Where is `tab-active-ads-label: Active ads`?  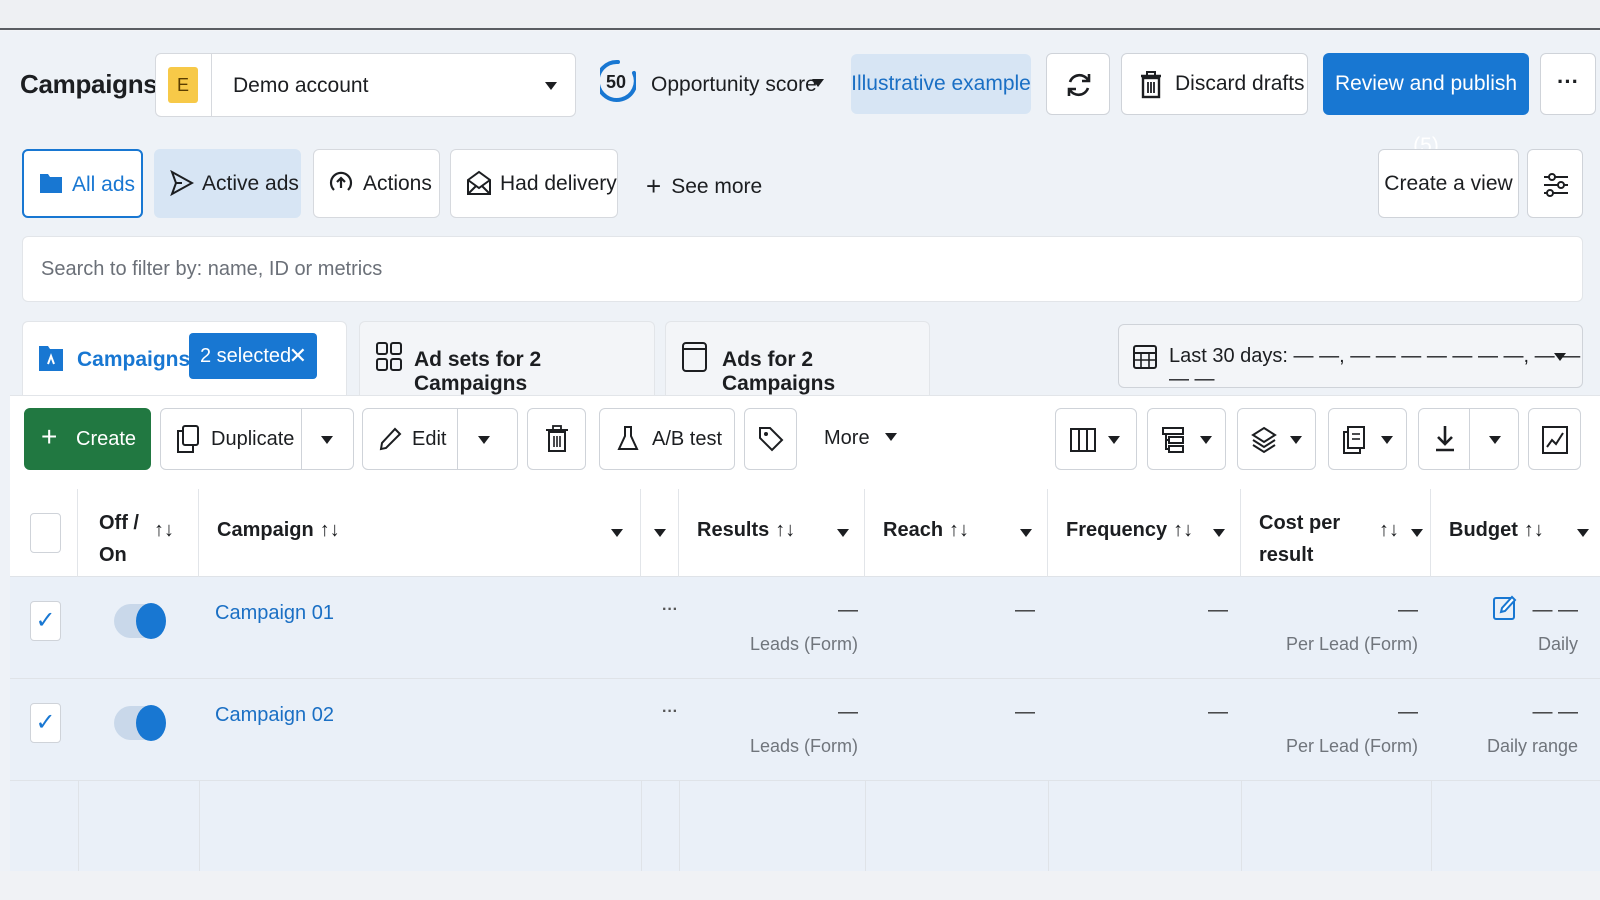
tab-active-ads-label: Active ads is located at coordinates (250, 183).